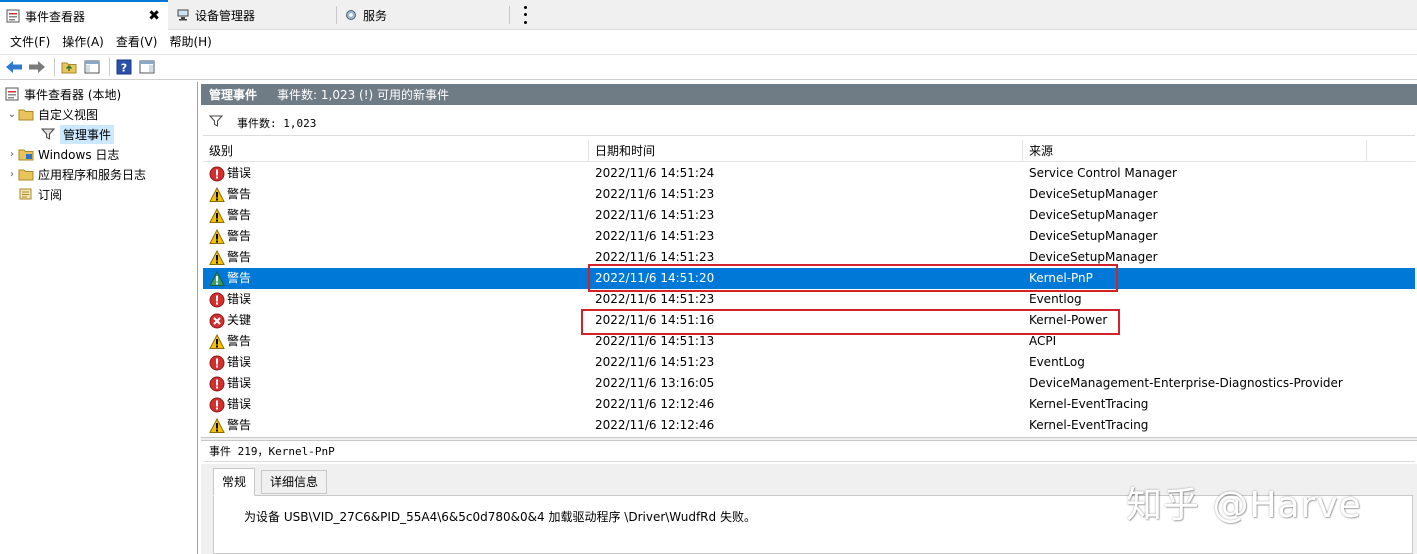 The width and height of the screenshot is (1417, 554). Describe the element at coordinates (1103, 173) in the screenshot. I see `cell-source: Service Control Manager` at that location.